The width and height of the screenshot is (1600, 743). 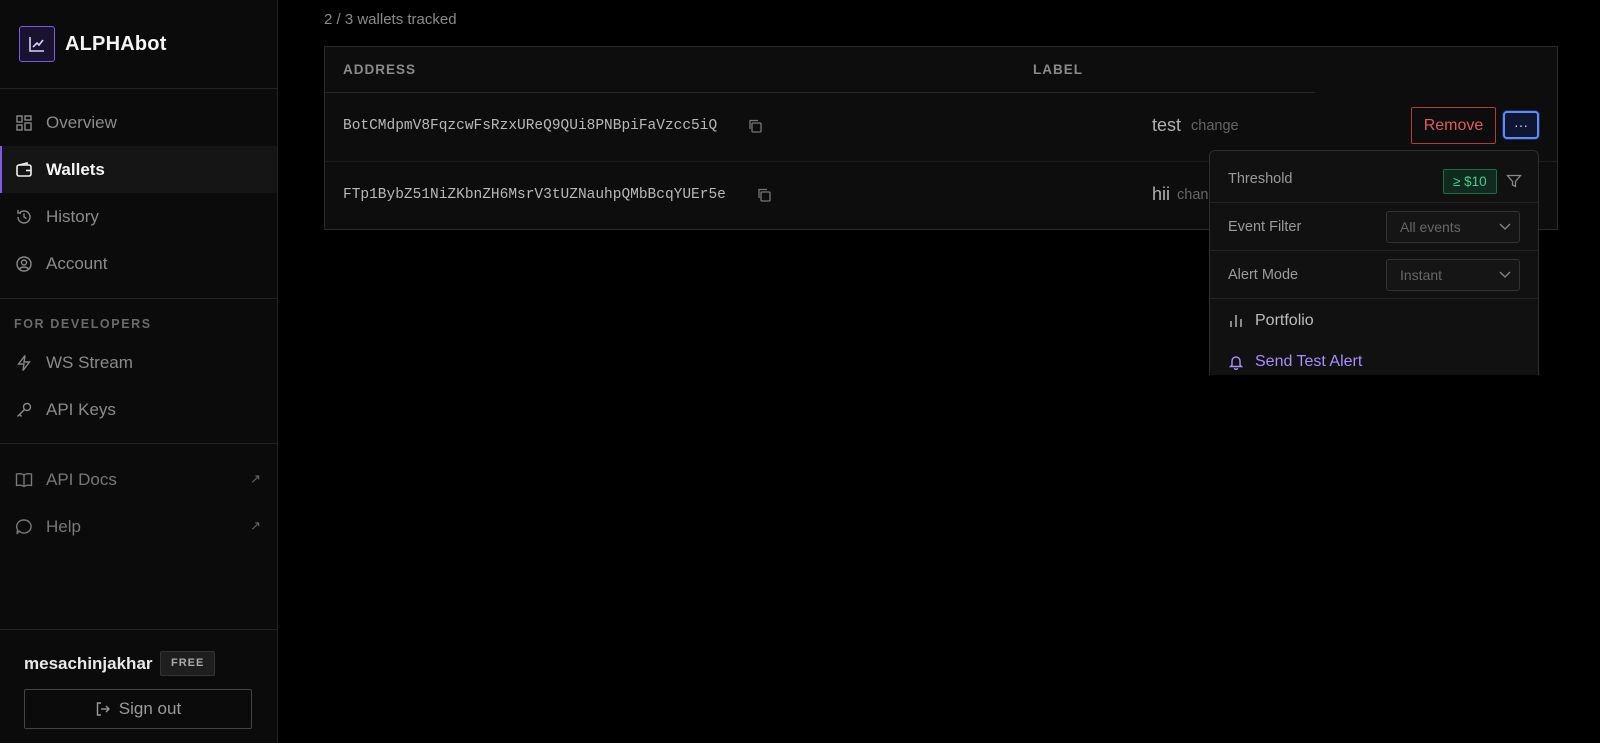 What do you see at coordinates (138, 409) in the screenshot?
I see `nav-item-api-keys: API Keys` at bounding box center [138, 409].